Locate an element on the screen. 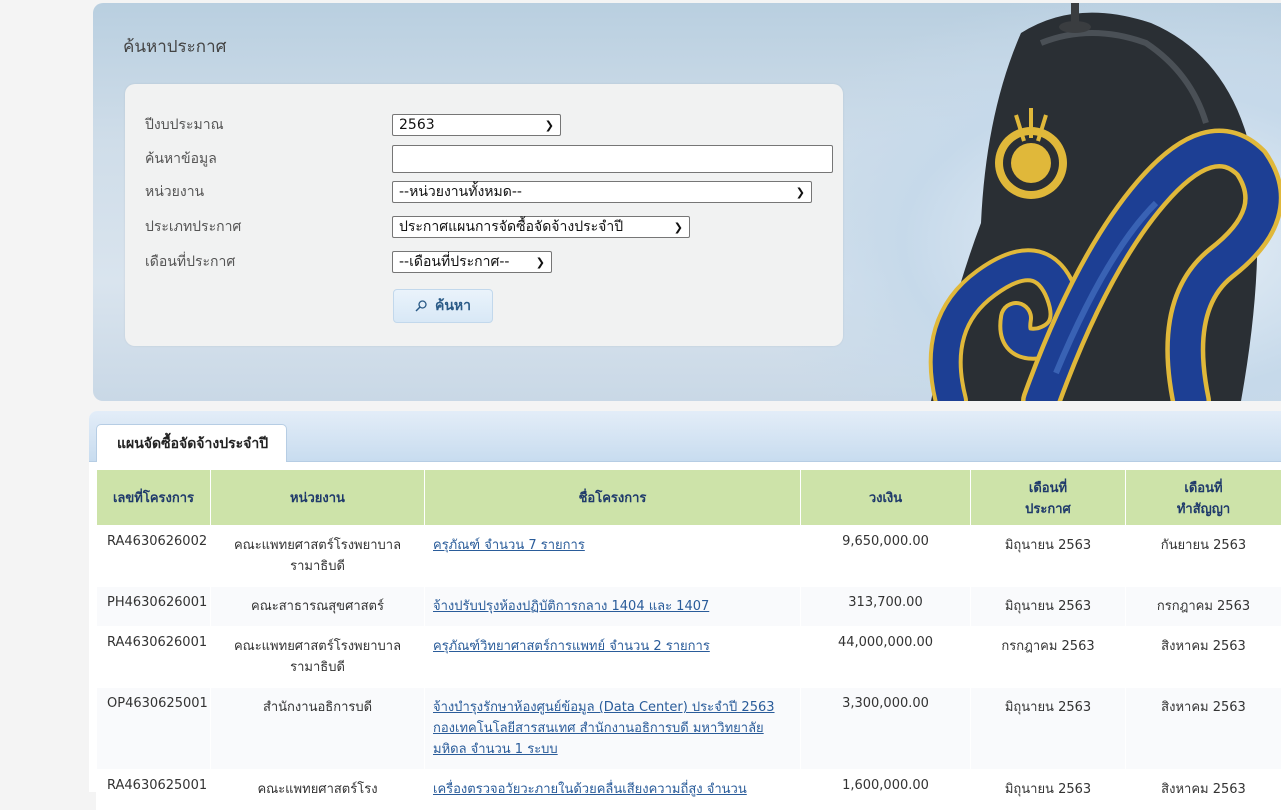  cell-project-id: RA4630626002 is located at coordinates (154, 556).